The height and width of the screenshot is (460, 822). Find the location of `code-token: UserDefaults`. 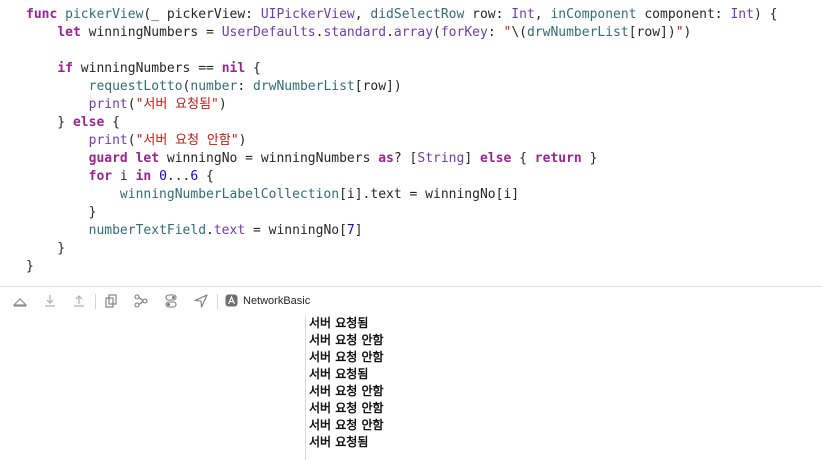

code-token: UserDefaults is located at coordinates (268, 32).